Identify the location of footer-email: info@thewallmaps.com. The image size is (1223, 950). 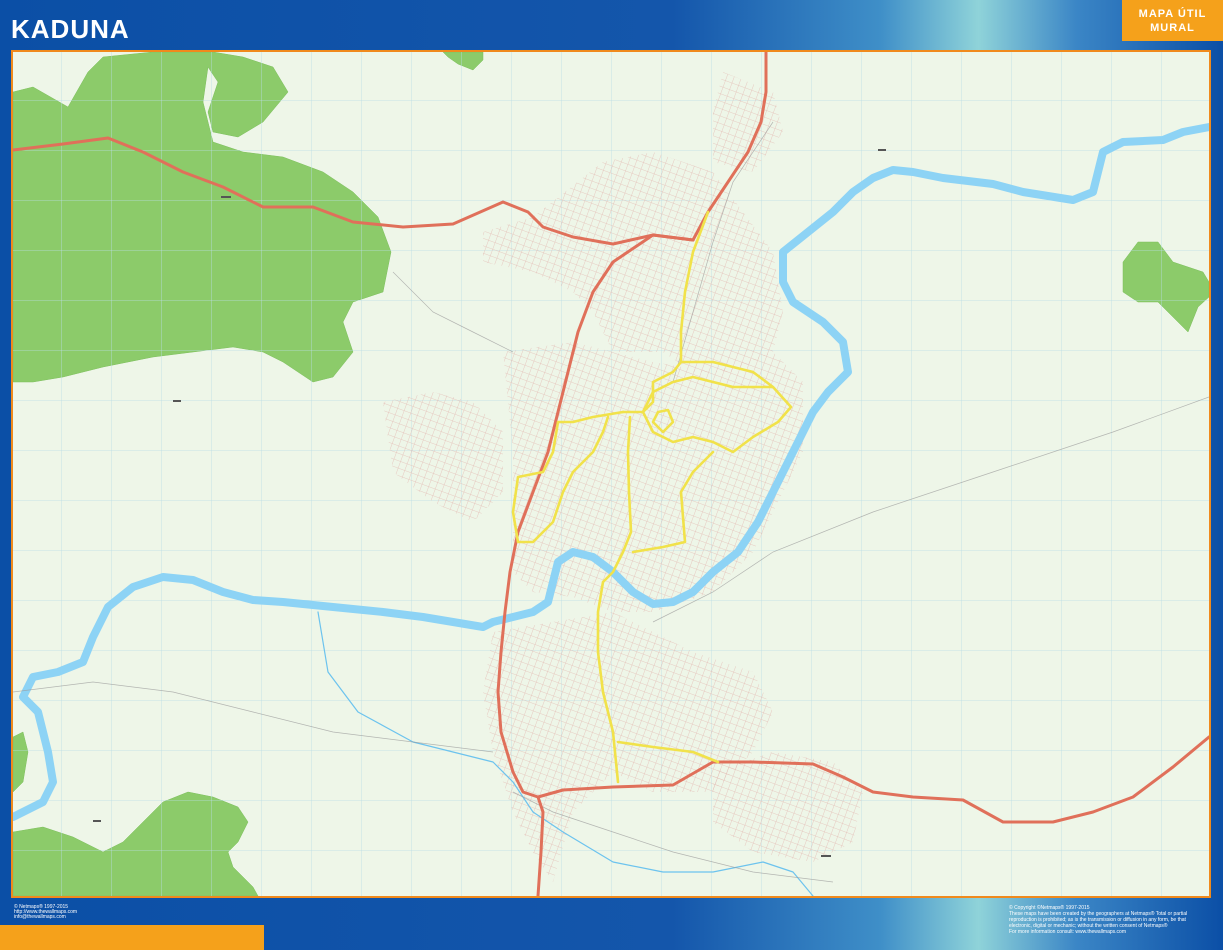
(40, 917).